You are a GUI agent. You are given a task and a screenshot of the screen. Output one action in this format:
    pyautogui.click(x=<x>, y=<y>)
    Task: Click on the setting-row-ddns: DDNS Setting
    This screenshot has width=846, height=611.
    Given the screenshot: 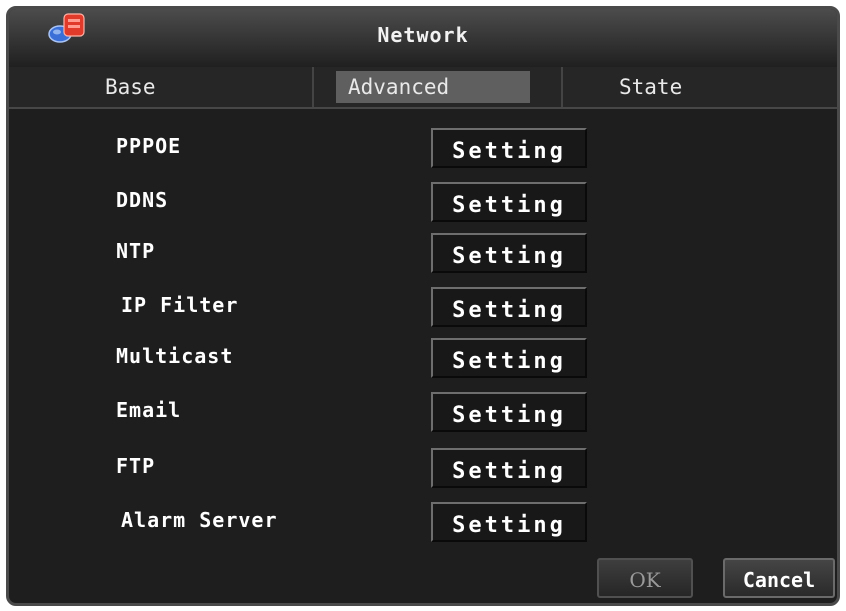 What is the action you would take?
    pyautogui.click(x=423, y=203)
    